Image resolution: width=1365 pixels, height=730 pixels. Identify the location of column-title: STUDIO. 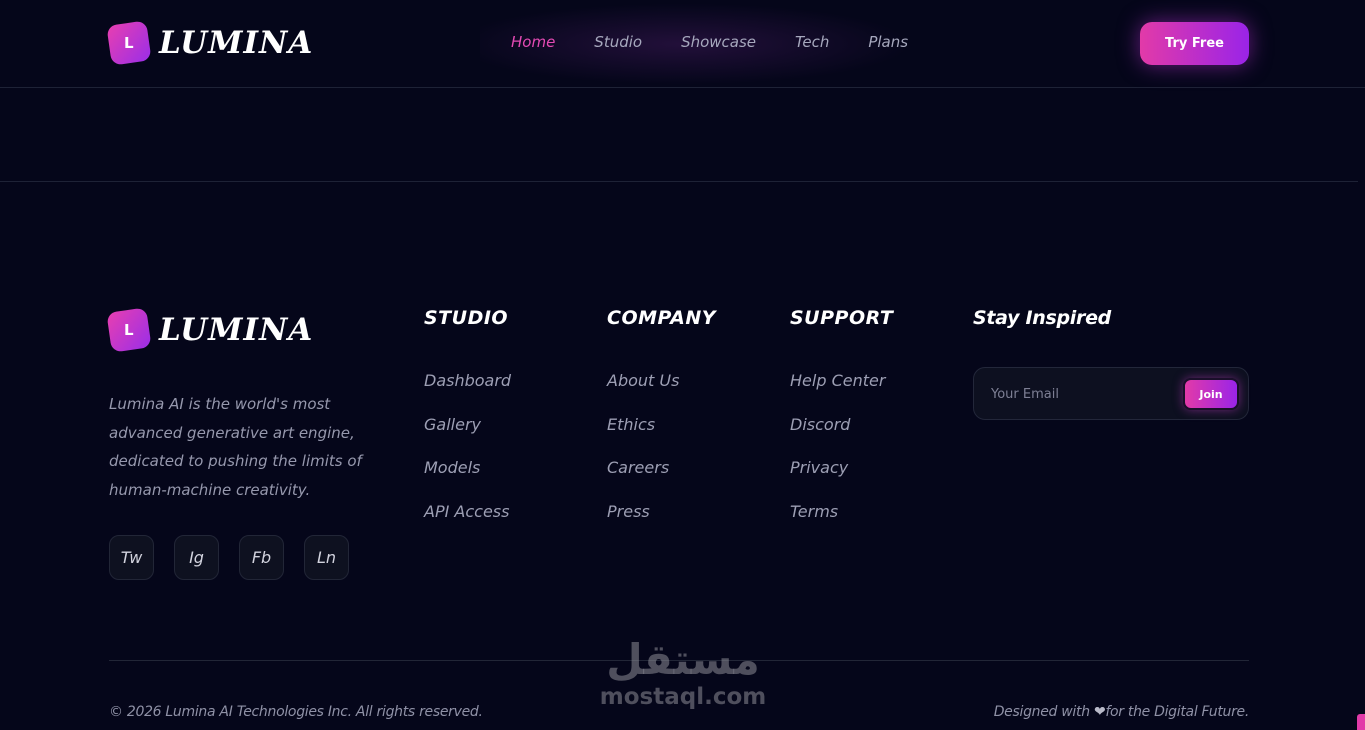
(466, 318).